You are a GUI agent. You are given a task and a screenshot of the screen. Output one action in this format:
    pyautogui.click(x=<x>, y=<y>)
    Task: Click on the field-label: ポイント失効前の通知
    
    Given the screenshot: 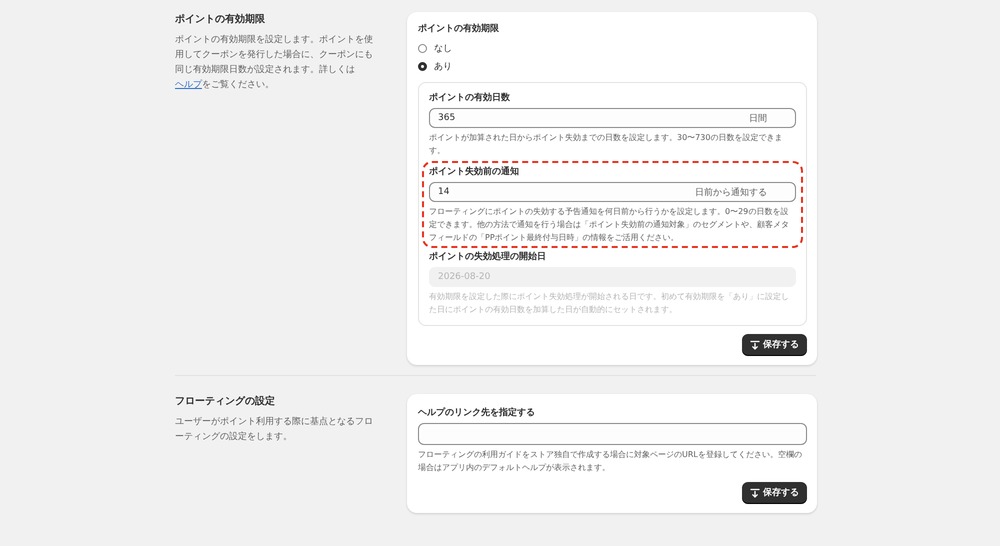 What is the action you would take?
    pyautogui.click(x=474, y=171)
    